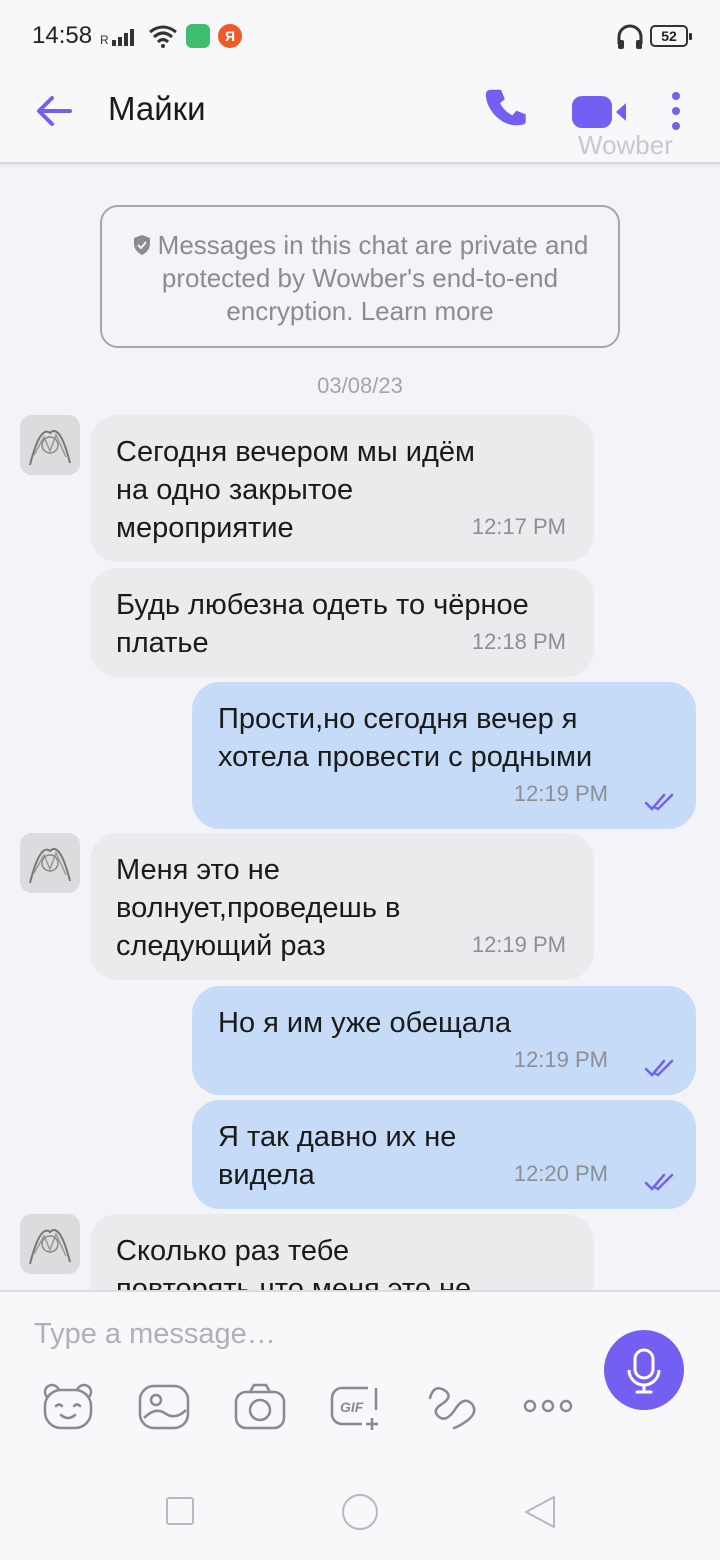 Image resolution: width=720 pixels, height=1560 pixels. I want to click on gif-icon: GIF, so click(356, 1406).